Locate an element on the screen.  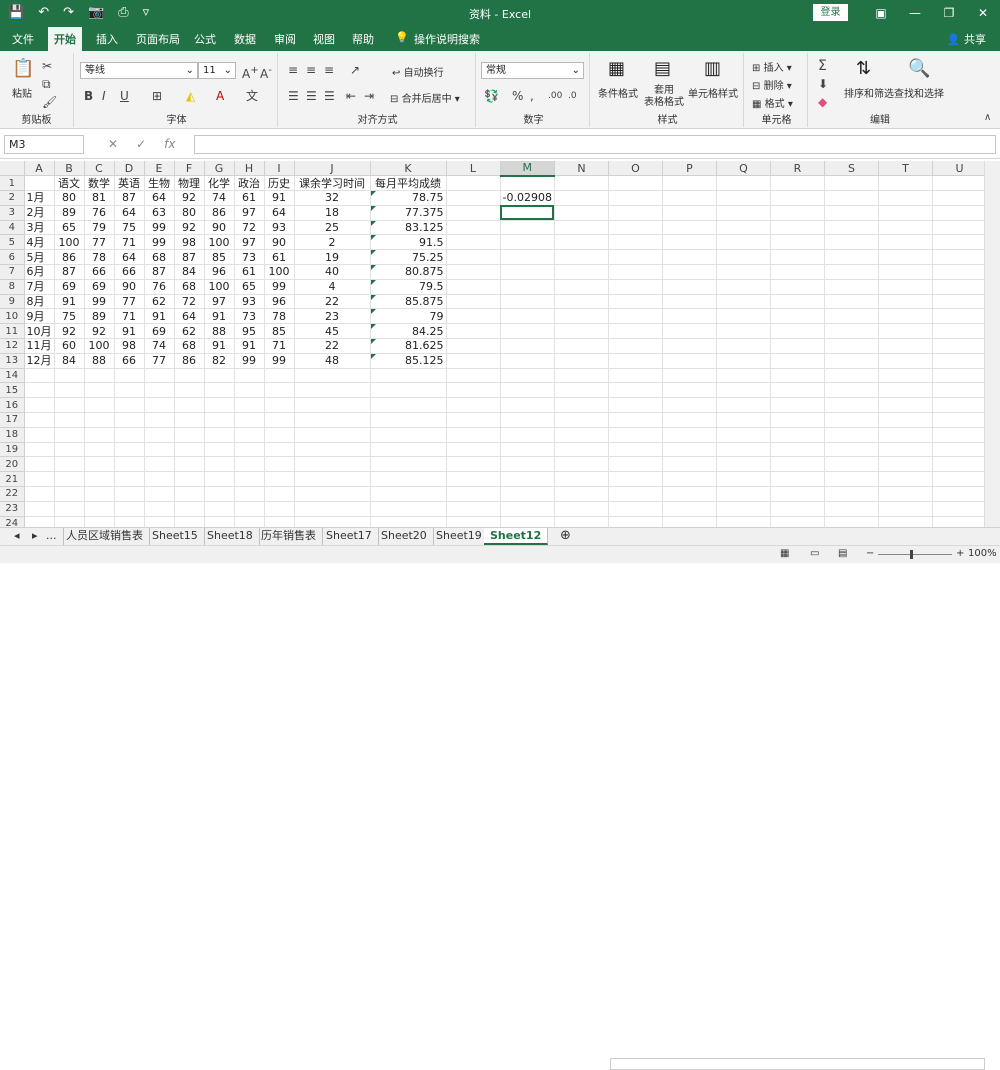
cell-j8: 4 is located at coordinates (332, 287).